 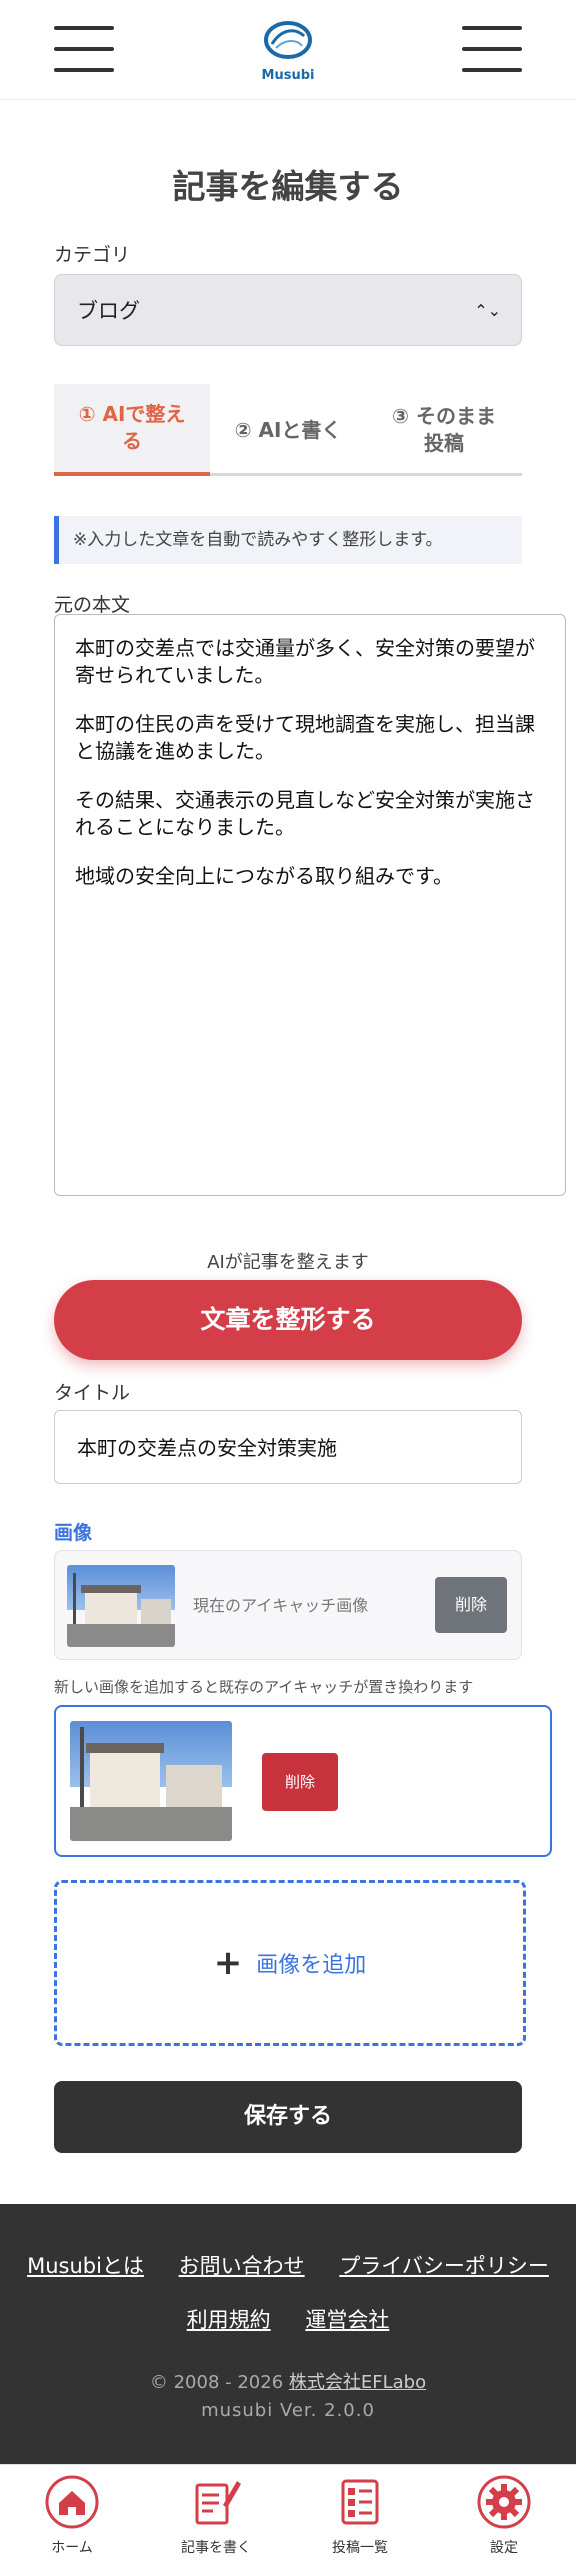 I want to click on mode-tabs: ① AIで整え る ② AIと書く ③ そのまま 投稿, so click(x=288, y=430).